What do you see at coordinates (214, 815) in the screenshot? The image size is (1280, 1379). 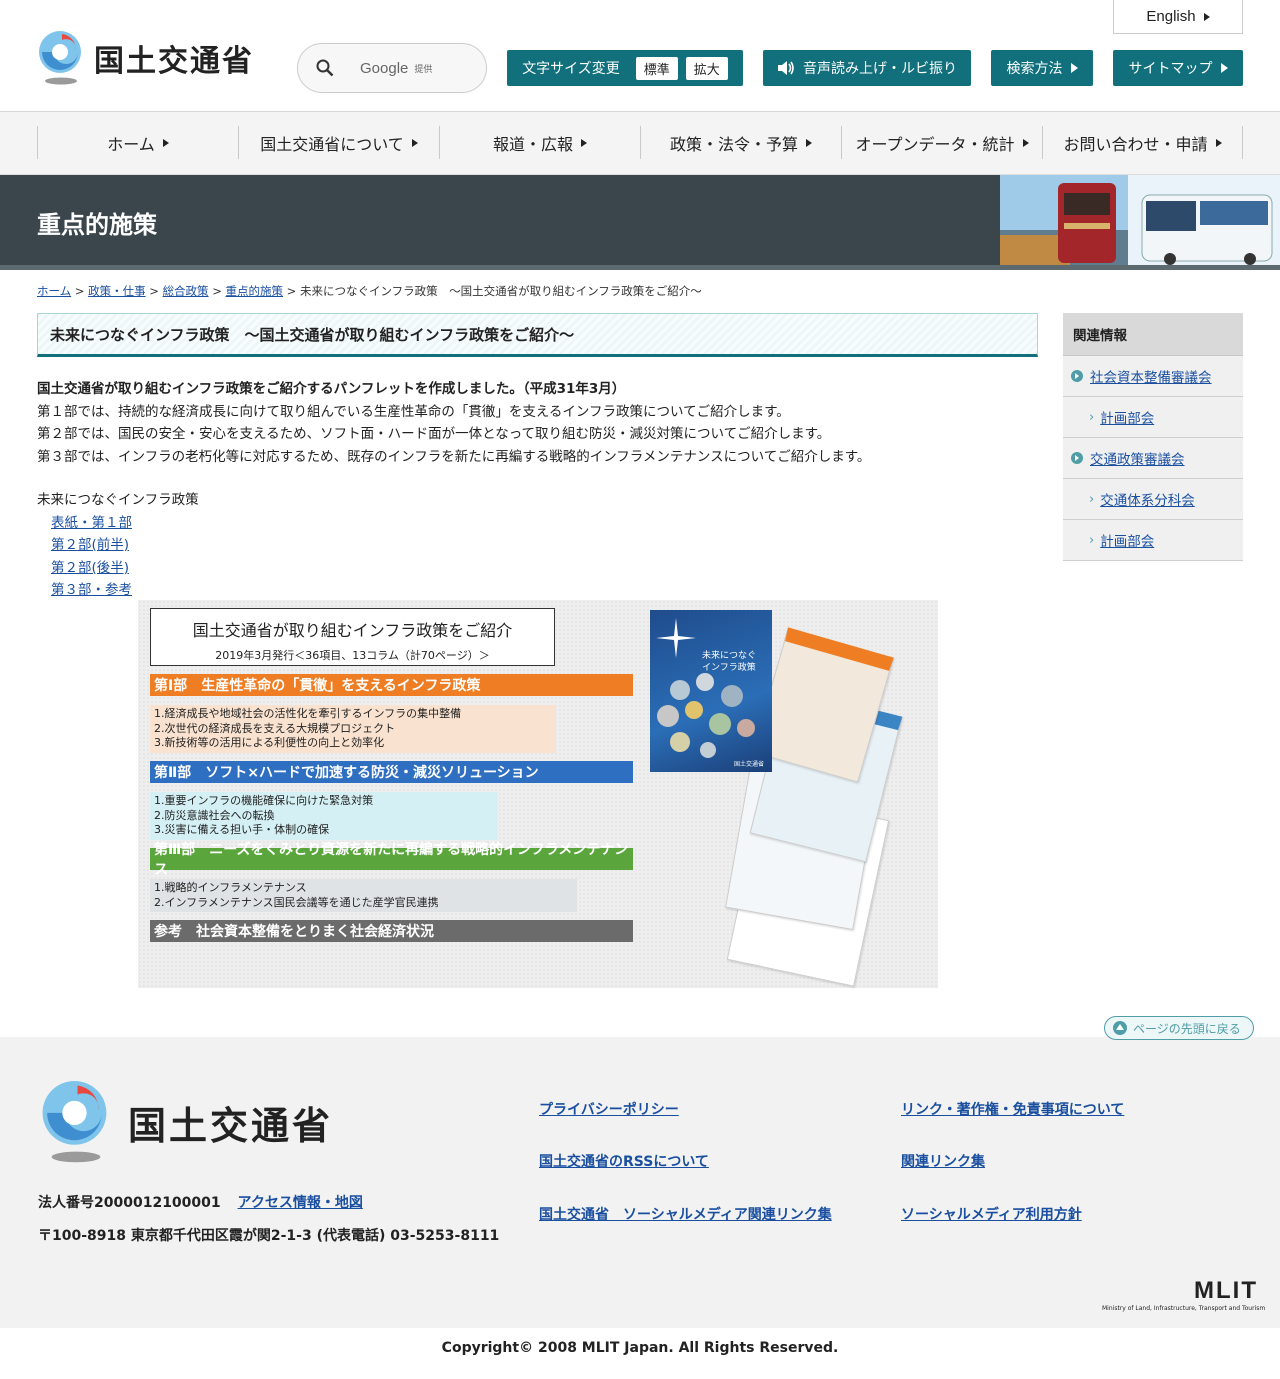 I see `figure-item: 2.防災意識社会への転換` at bounding box center [214, 815].